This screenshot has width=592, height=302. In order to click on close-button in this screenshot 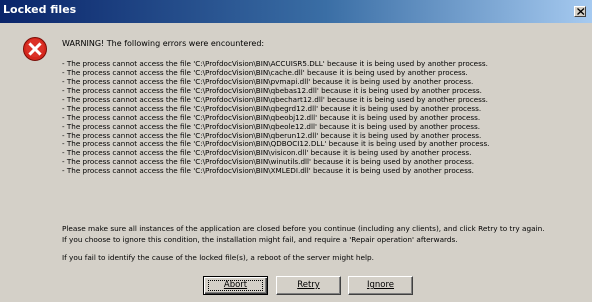, I will do `click(580, 11)`.